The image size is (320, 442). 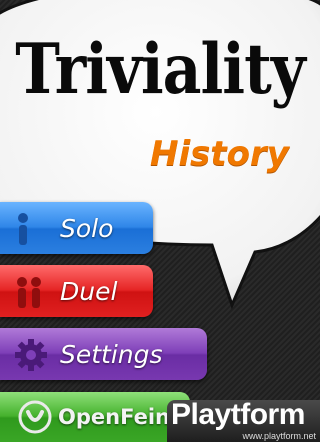 I want to click on single-person-icon, so click(x=23, y=229).